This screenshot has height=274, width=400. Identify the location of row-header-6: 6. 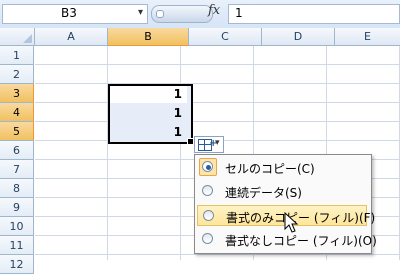
(17, 150).